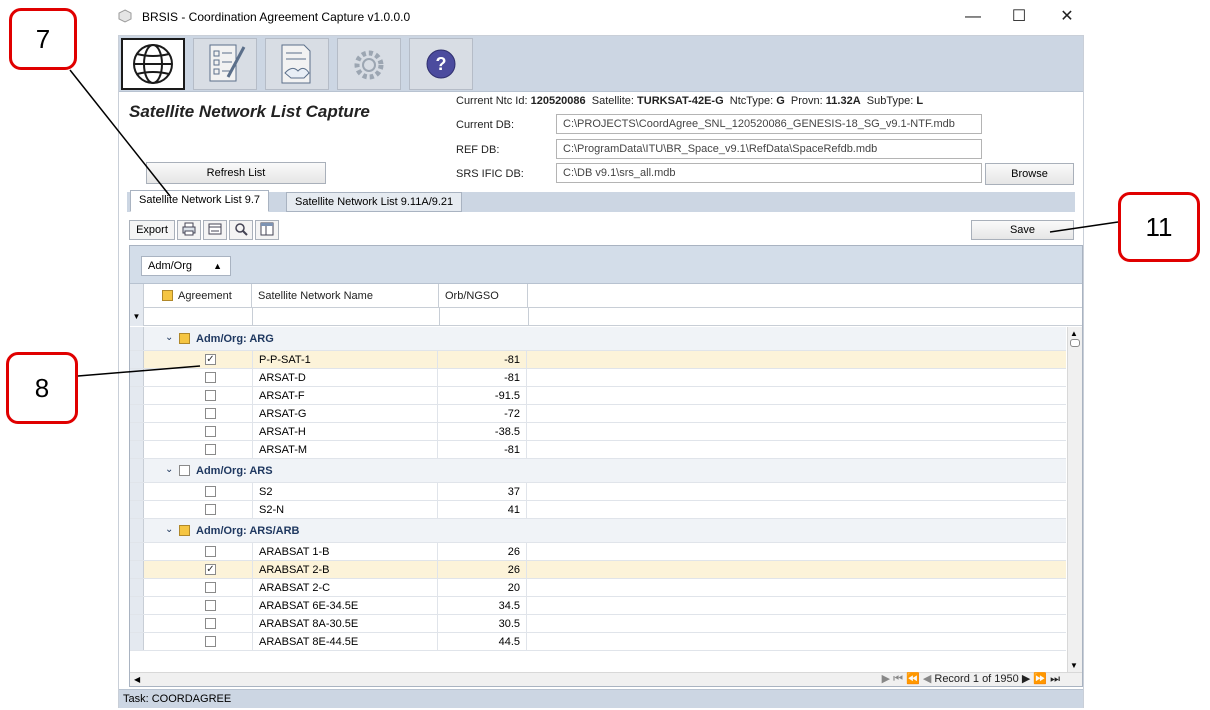  I want to click on callout-8: 8, so click(42, 388).